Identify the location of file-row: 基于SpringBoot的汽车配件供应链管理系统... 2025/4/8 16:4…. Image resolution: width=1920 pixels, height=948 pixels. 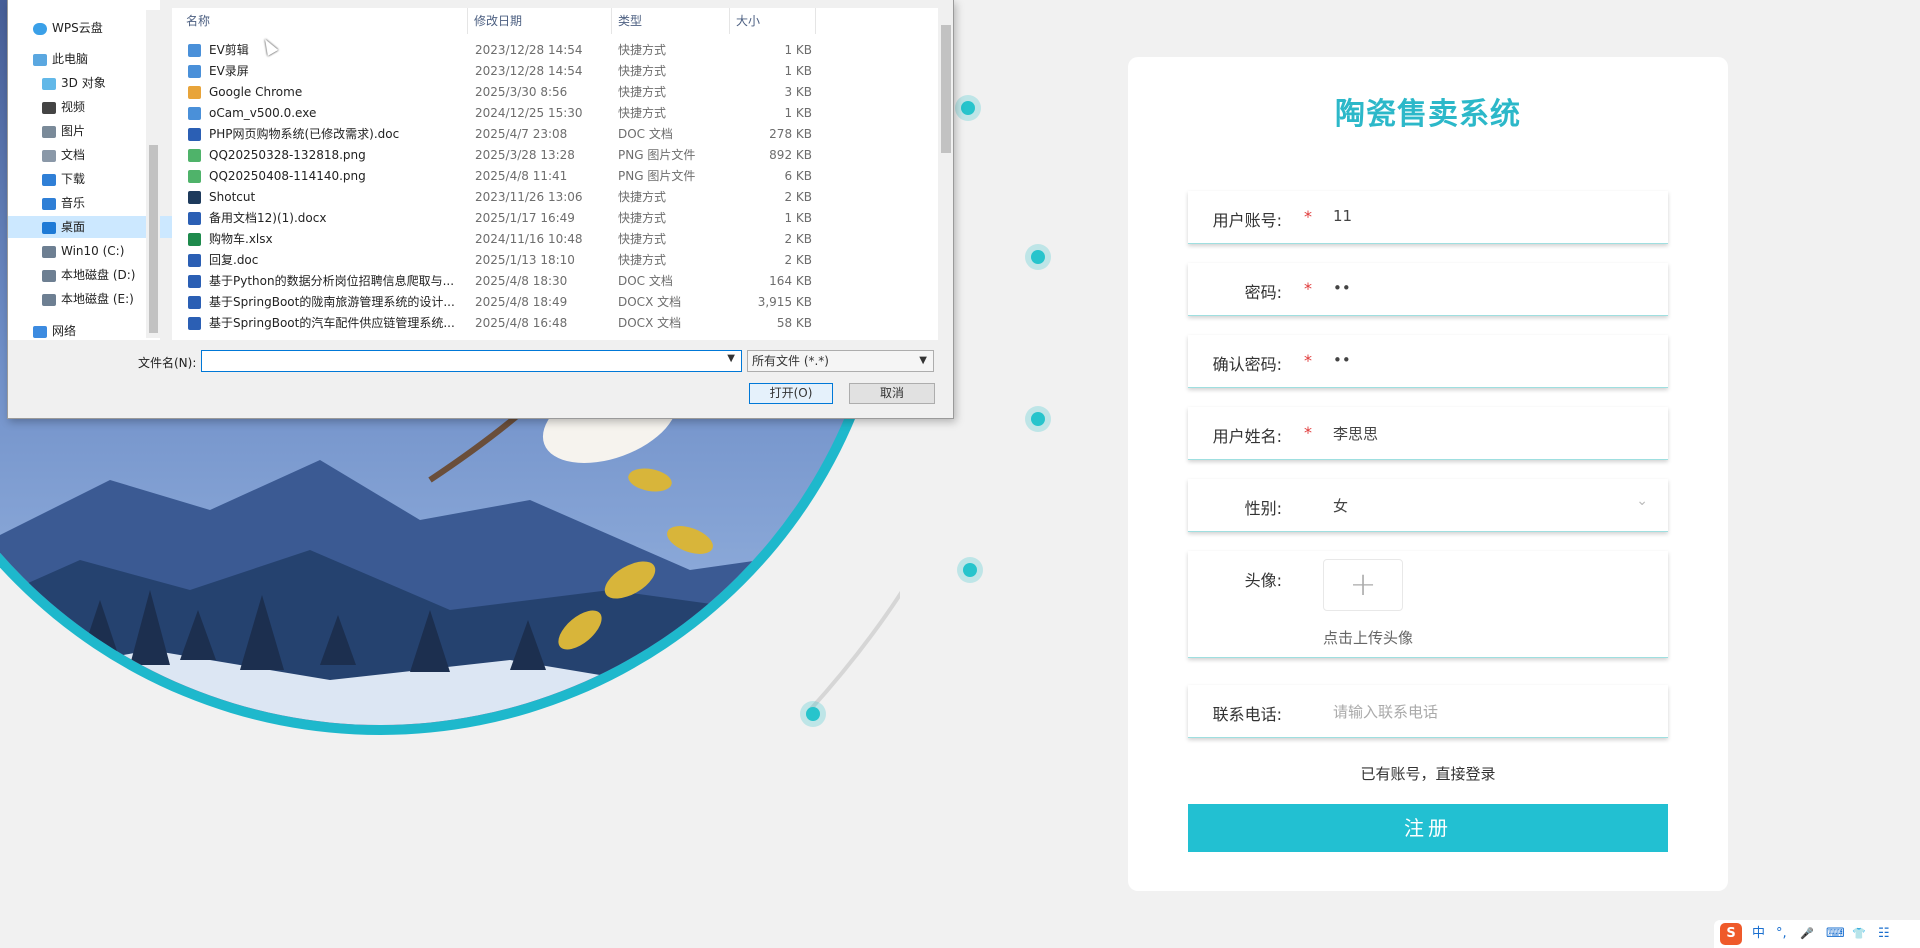
(492, 323).